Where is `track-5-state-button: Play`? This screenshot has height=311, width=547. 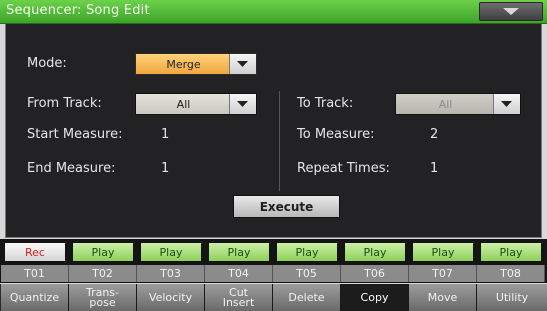 track-5-state-button: Play is located at coordinates (307, 252).